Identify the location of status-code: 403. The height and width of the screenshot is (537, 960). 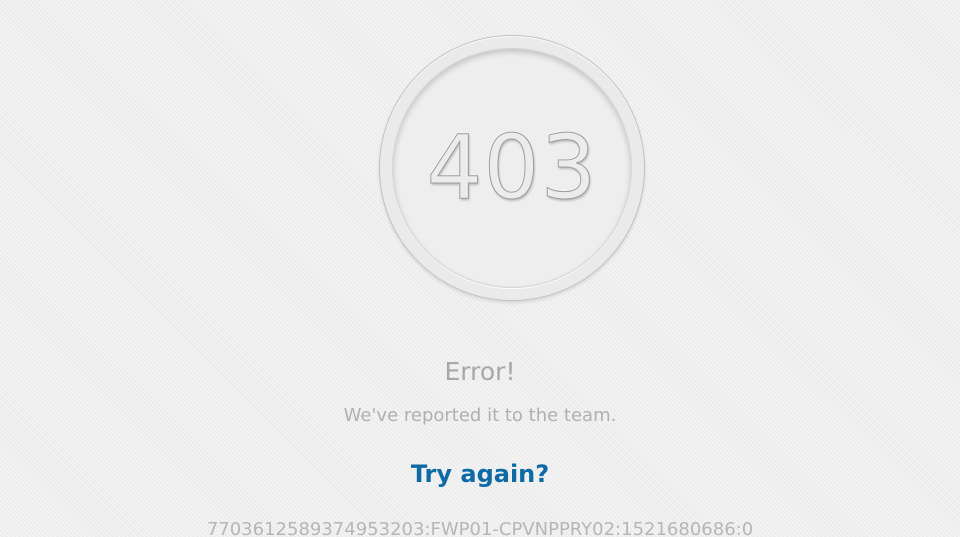
(512, 167).